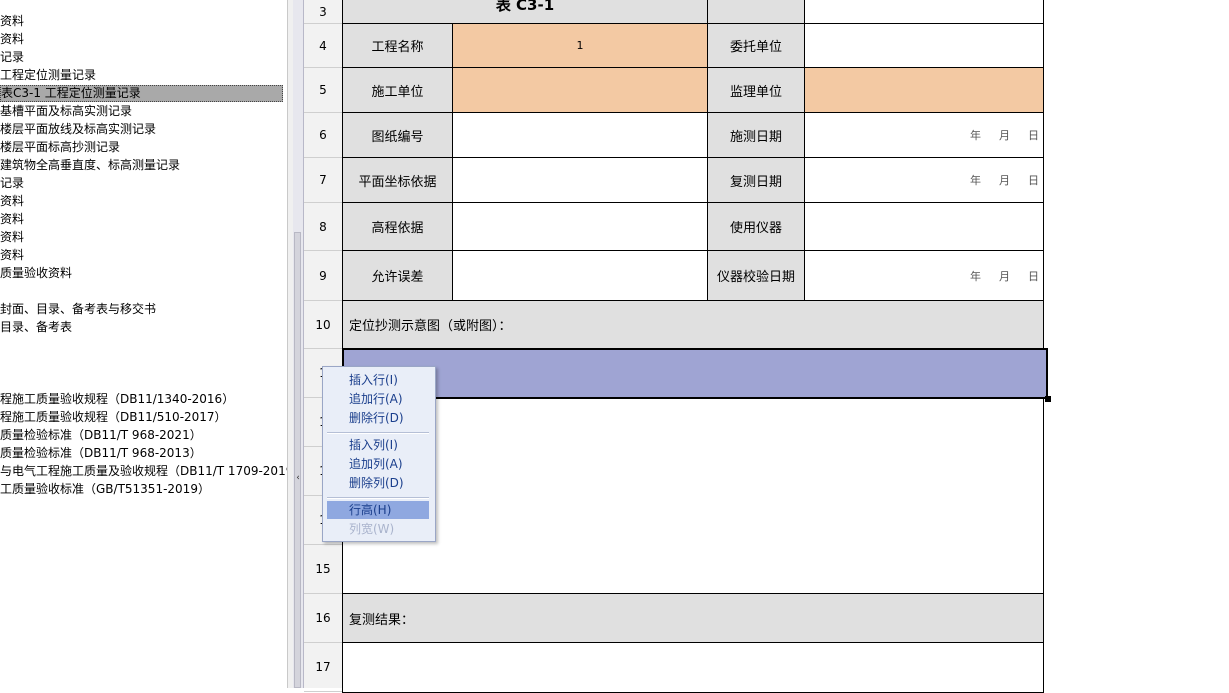 The image size is (1229, 693). Describe the element at coordinates (113, 417) in the screenshot. I see `tree-item: 程施工质量验收规程（DB11/510-2017）` at that location.